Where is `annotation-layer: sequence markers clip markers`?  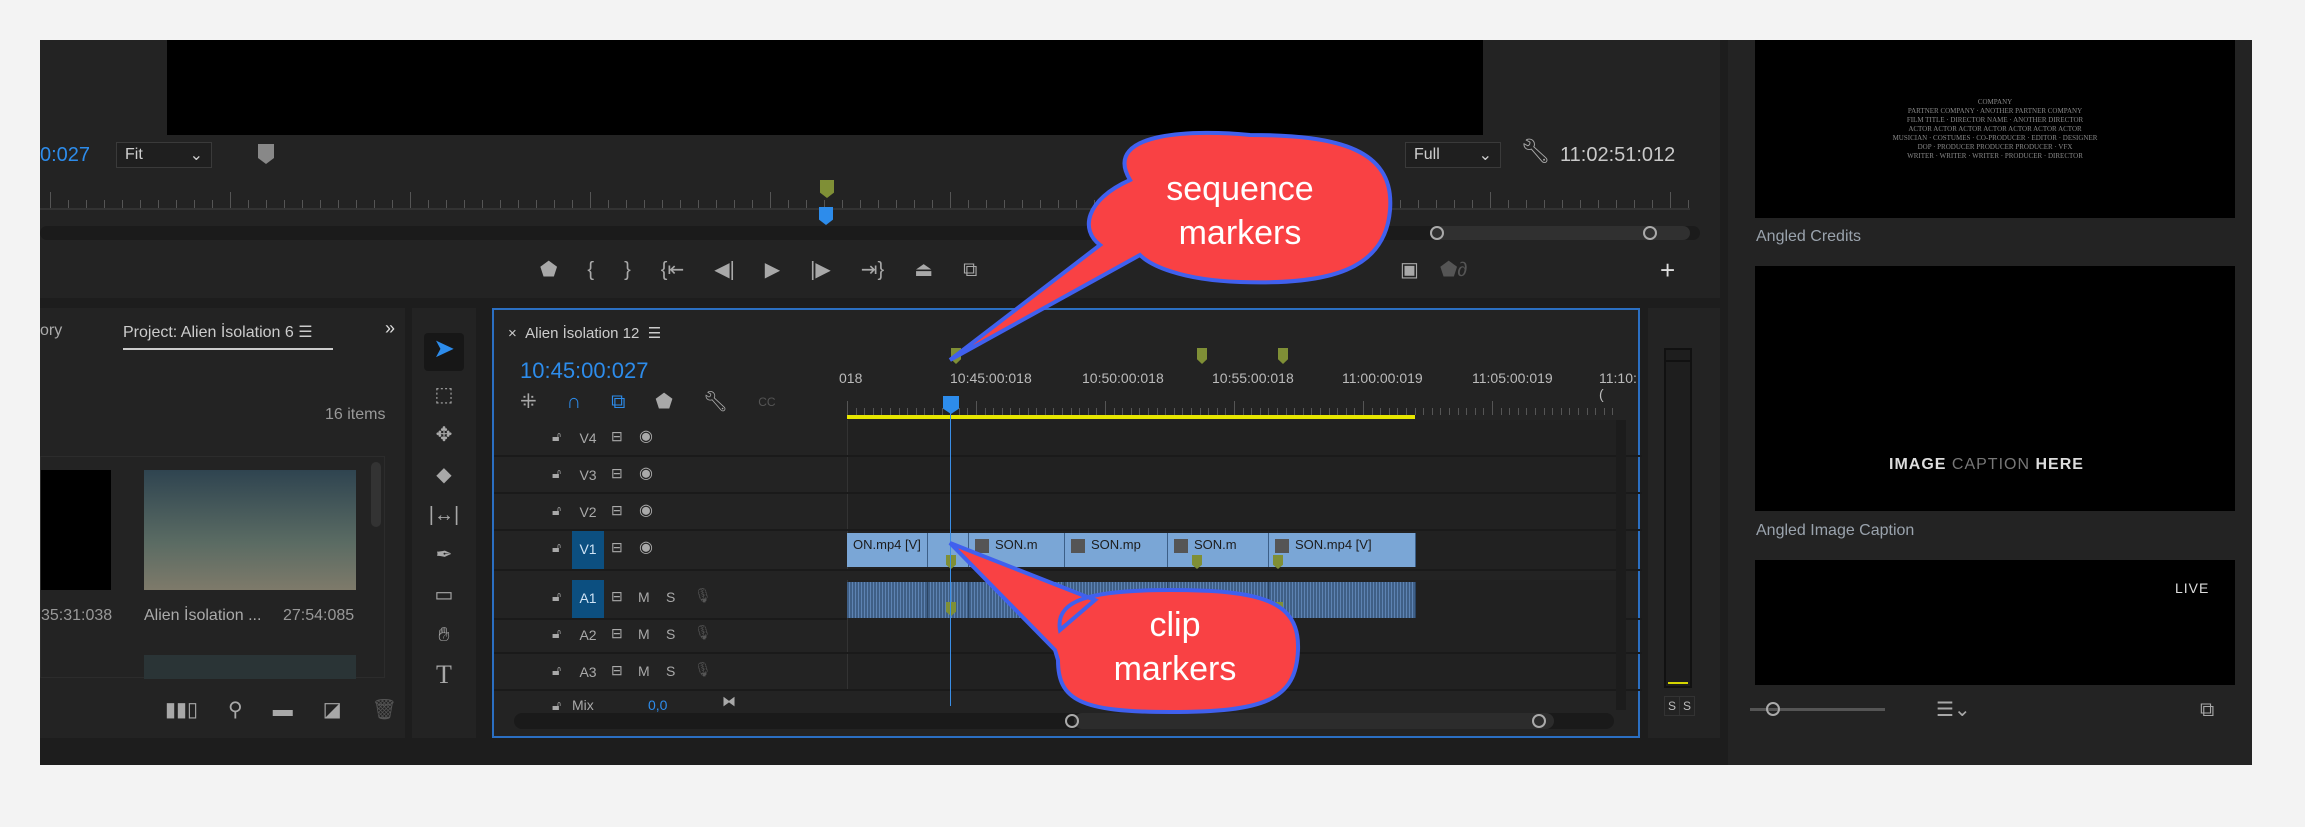 annotation-layer: sequence markers clip markers is located at coordinates (1170, 422).